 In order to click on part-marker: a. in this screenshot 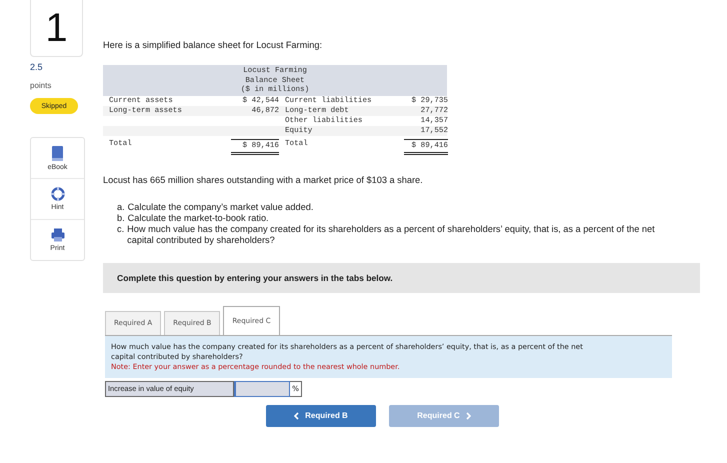, I will do `click(121, 207)`.